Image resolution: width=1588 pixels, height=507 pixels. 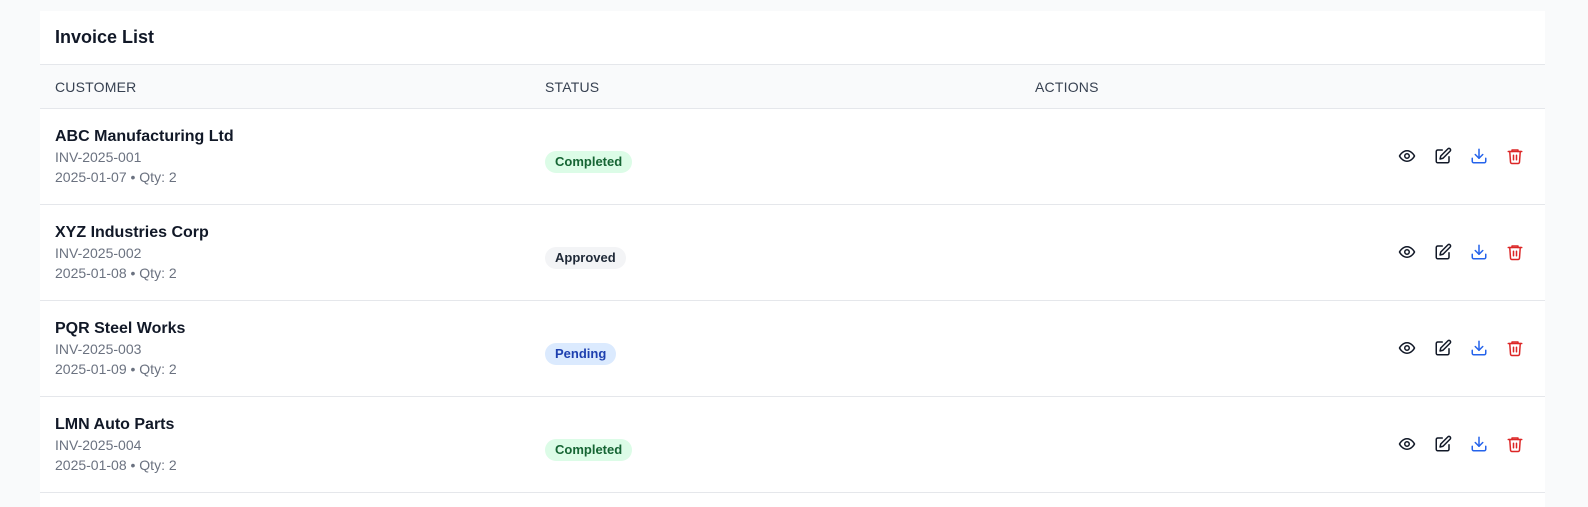 I want to click on invoice-meta: 2025-01-07 • Qty: 2, so click(x=116, y=177).